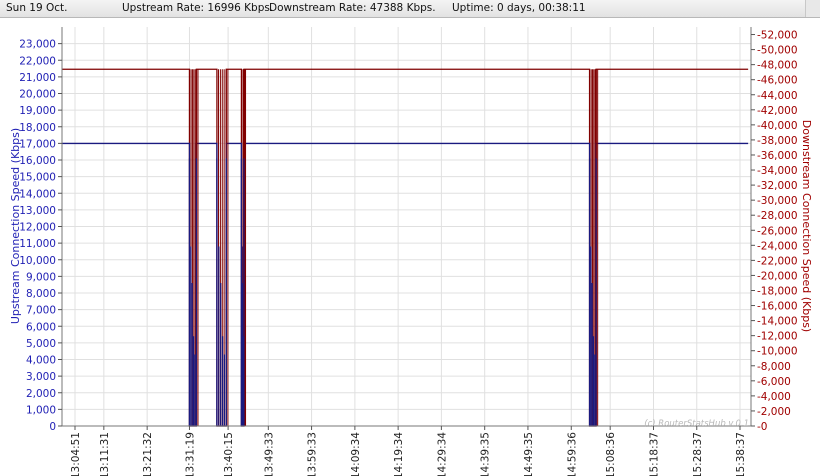  I want to click on right-tick-label: -32,000, so click(777, 186).